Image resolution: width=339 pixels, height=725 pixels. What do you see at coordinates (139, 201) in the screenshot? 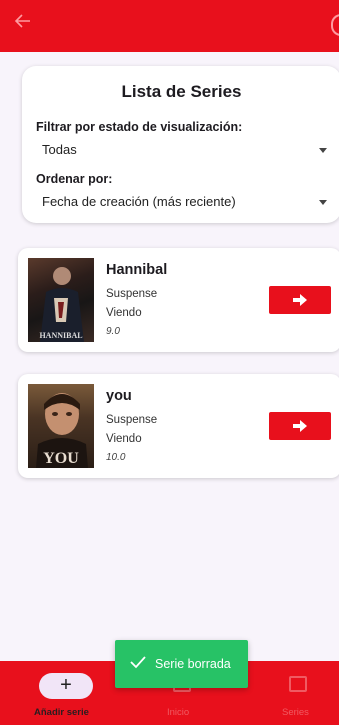
I see `sort-value: Fecha de creación (más reciente)` at bounding box center [139, 201].